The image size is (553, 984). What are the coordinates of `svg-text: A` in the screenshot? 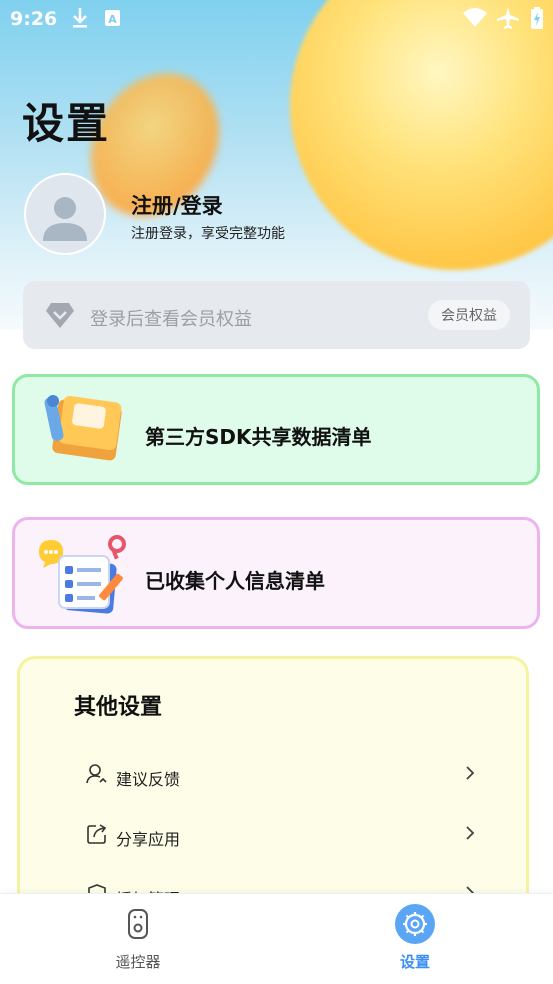 It's located at (112, 19).